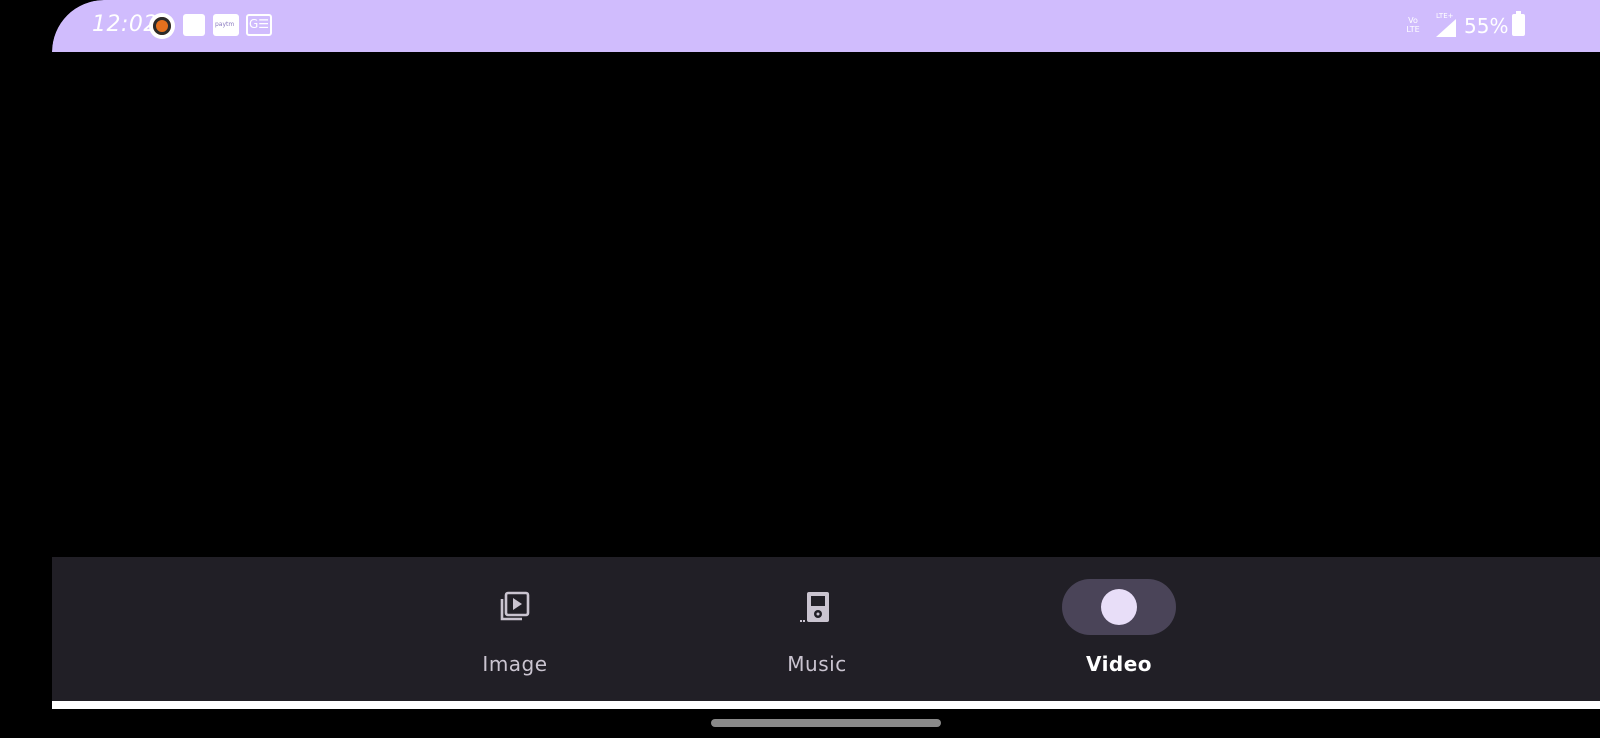  Describe the element at coordinates (1119, 629) in the screenshot. I see `nav-item-video: Video` at that location.